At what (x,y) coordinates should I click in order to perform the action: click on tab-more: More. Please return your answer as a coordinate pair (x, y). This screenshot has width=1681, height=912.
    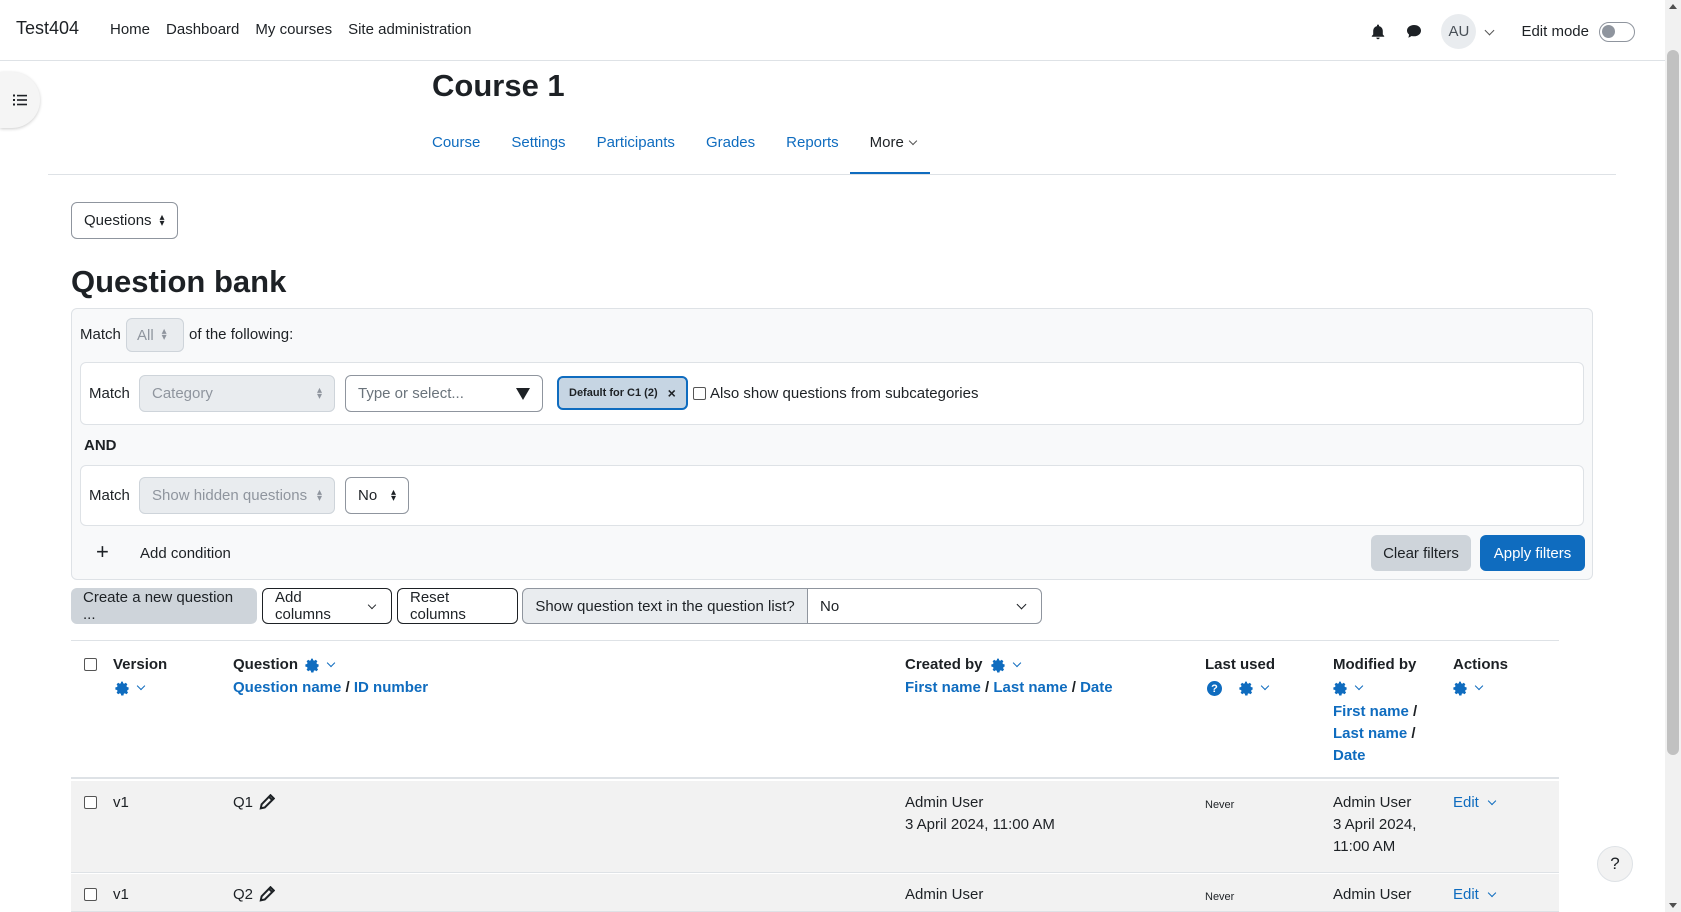
    Looking at the image, I should click on (895, 142).